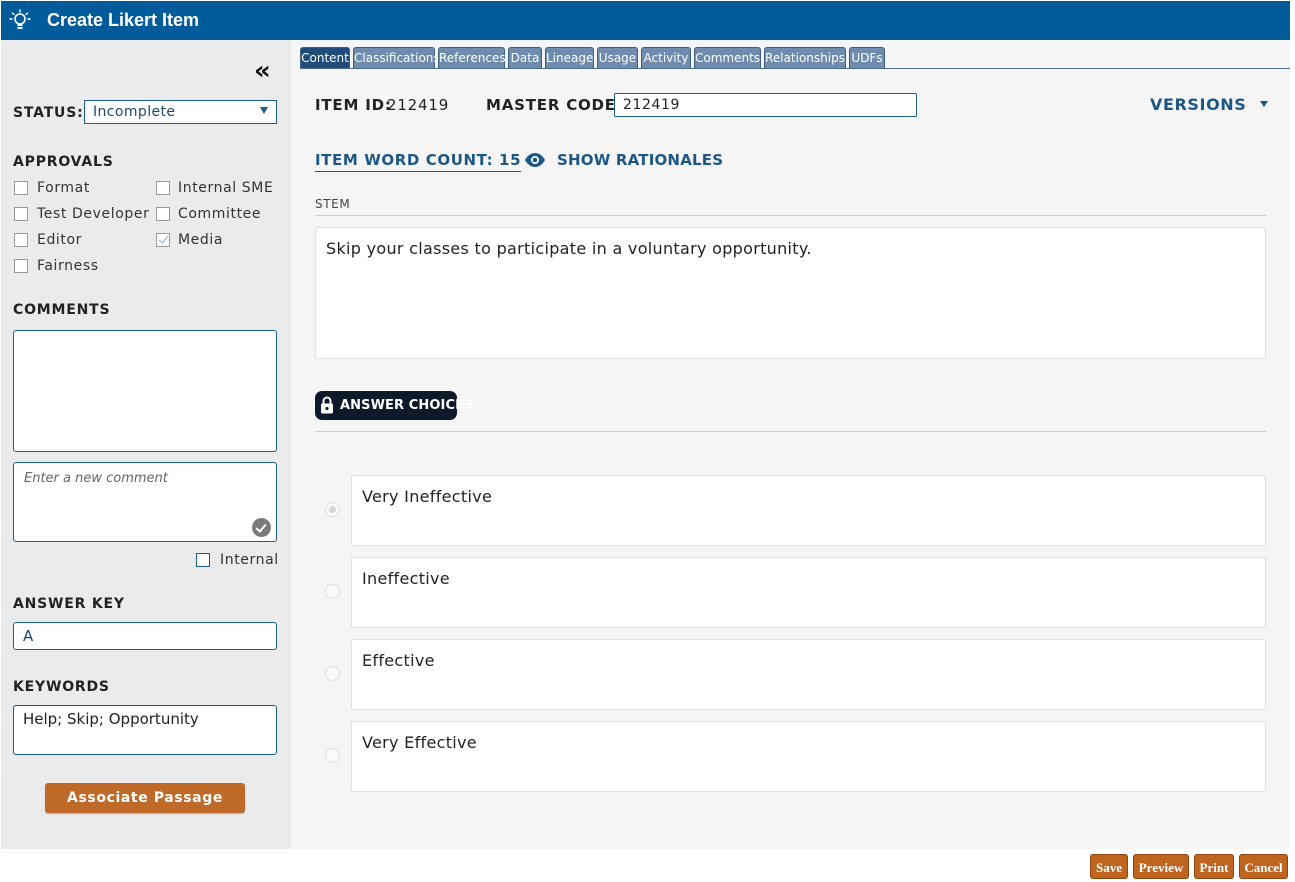 The width and height of the screenshot is (1295, 882). What do you see at coordinates (427, 496) in the screenshot?
I see `choice-text-1: Very Ineffective` at bounding box center [427, 496].